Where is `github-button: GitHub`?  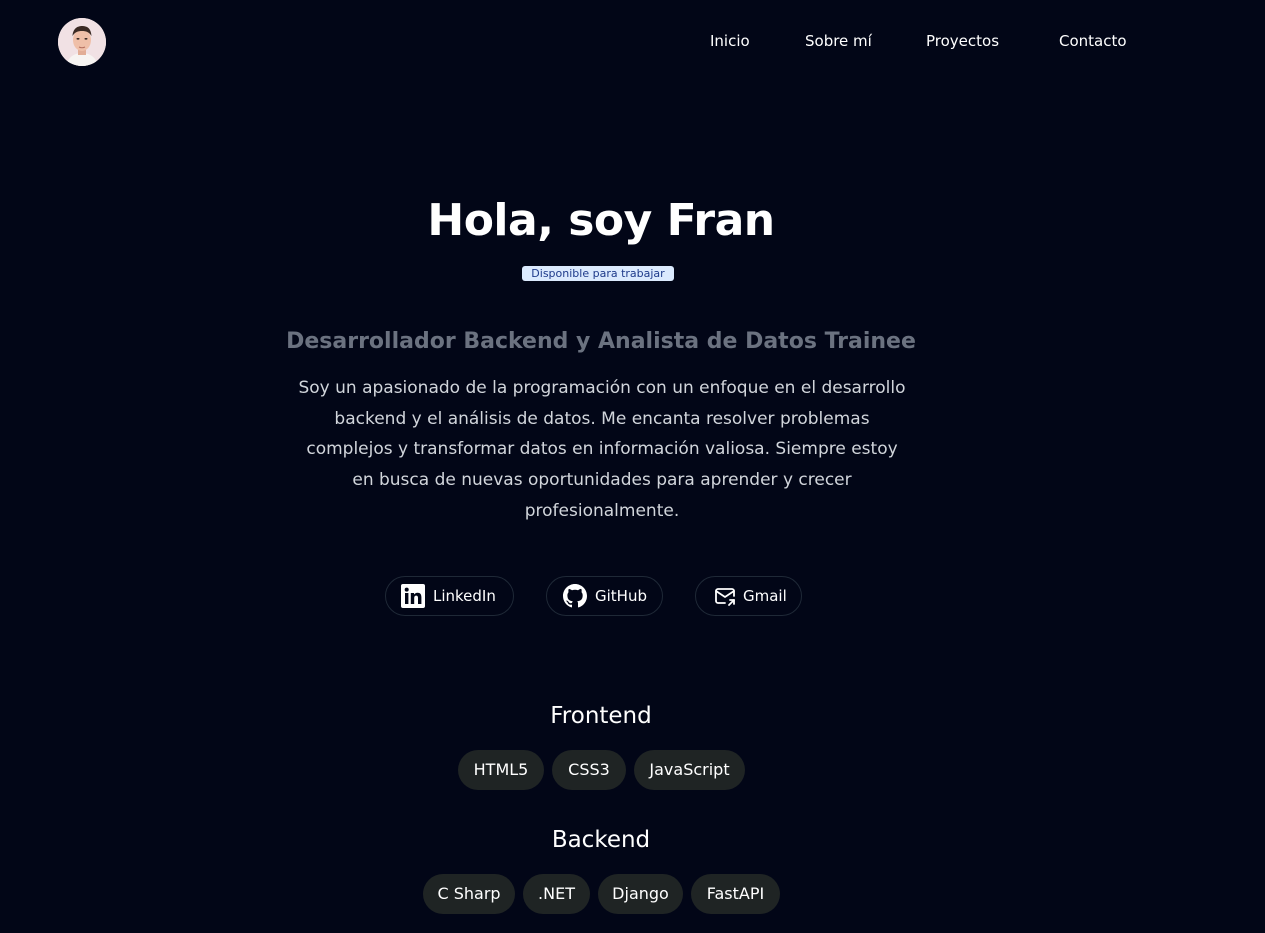 github-button: GitHub is located at coordinates (604, 596).